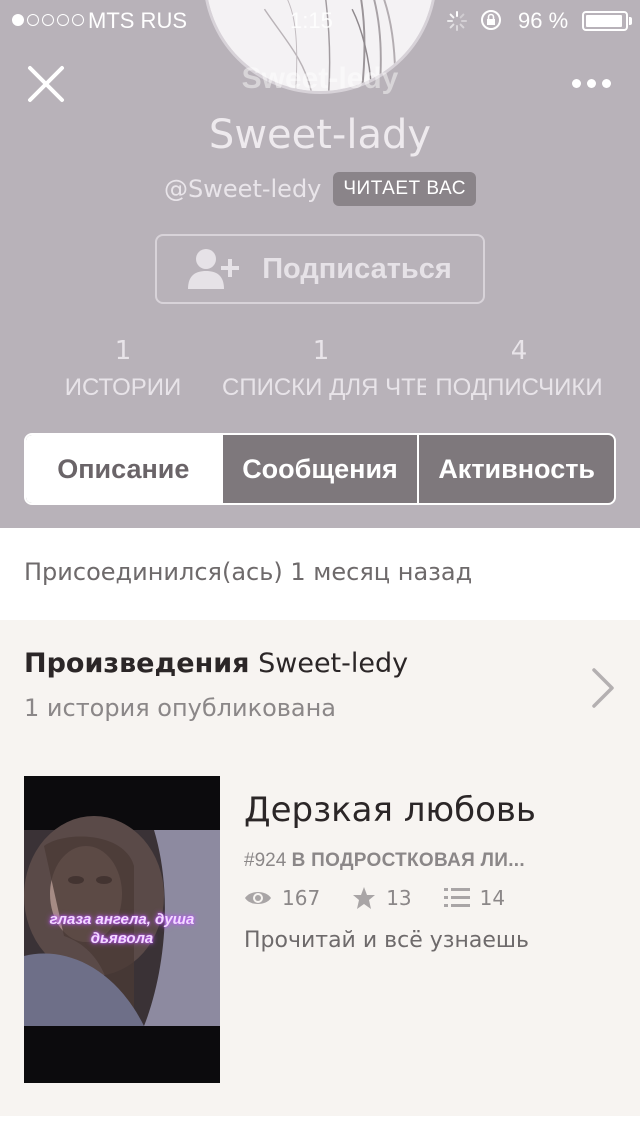  Describe the element at coordinates (123, 387) in the screenshot. I see `stat-label: ИСТОРИИ` at that location.